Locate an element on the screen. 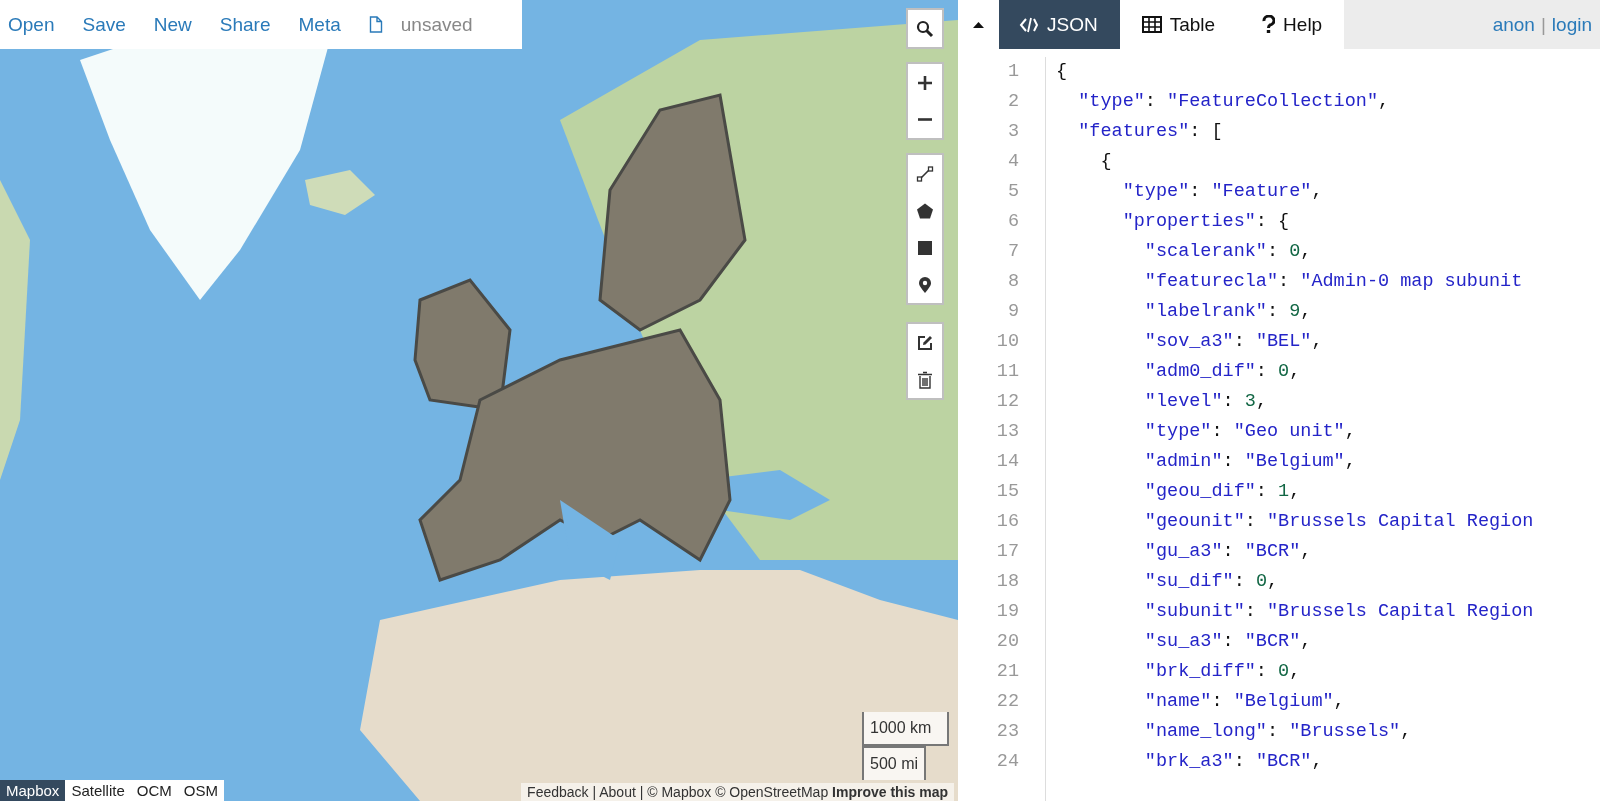 This screenshot has height=801, width=1600. minus-icon is located at coordinates (925, 119).